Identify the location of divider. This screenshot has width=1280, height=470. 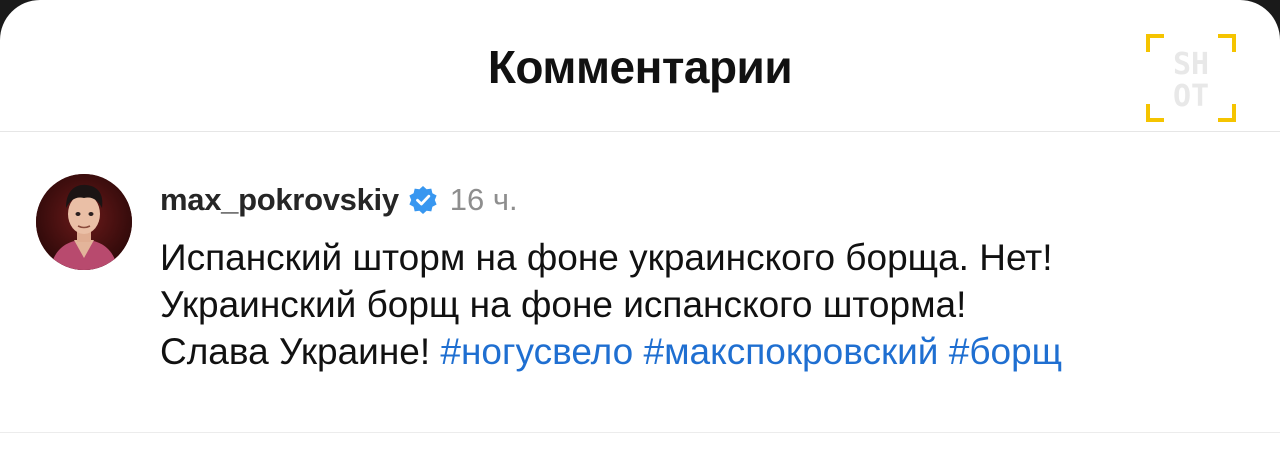
(640, 432).